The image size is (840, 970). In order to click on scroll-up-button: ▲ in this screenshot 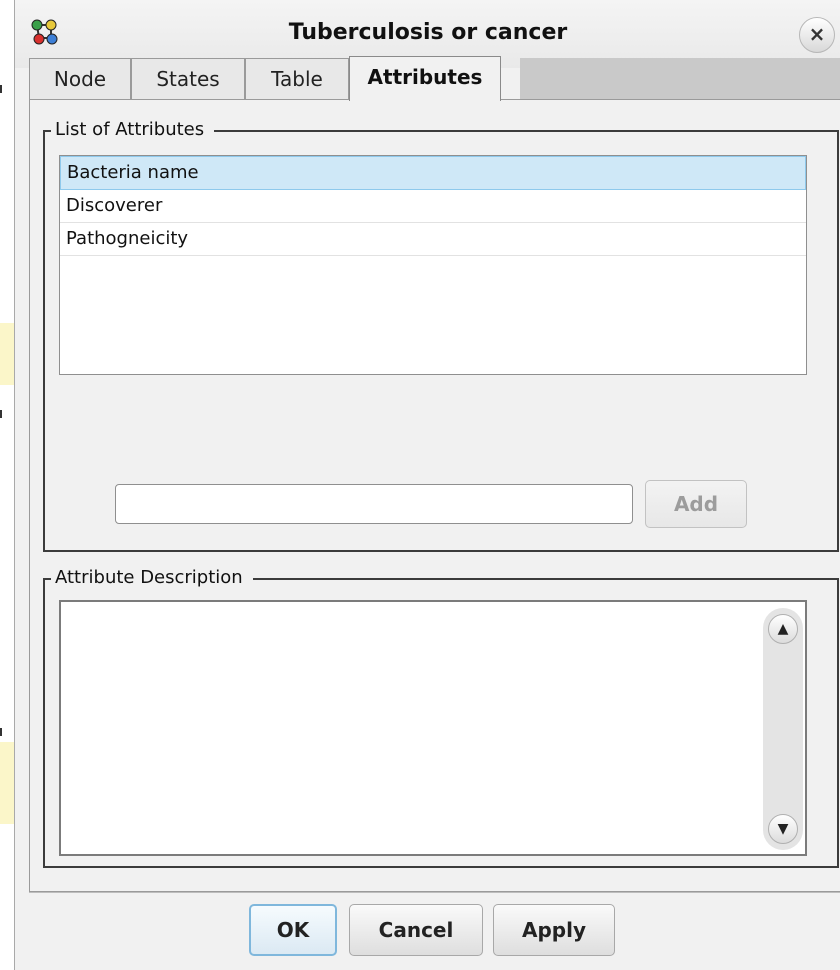, I will do `click(783, 629)`.